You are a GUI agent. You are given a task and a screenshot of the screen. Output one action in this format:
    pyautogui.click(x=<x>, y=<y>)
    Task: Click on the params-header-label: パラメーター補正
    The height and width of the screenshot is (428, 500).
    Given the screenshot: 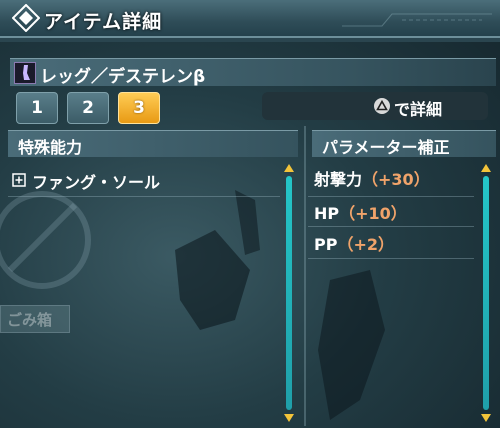 What is the action you would take?
    pyautogui.click(x=386, y=147)
    